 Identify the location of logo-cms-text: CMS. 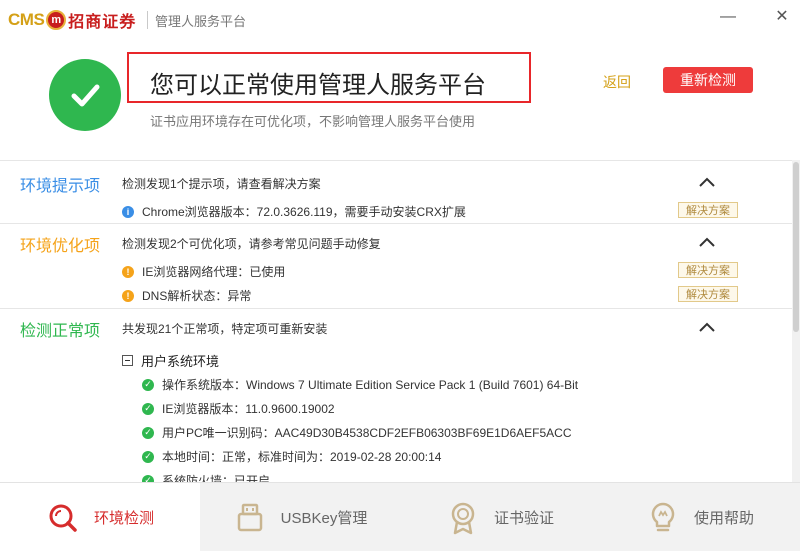
(26, 19).